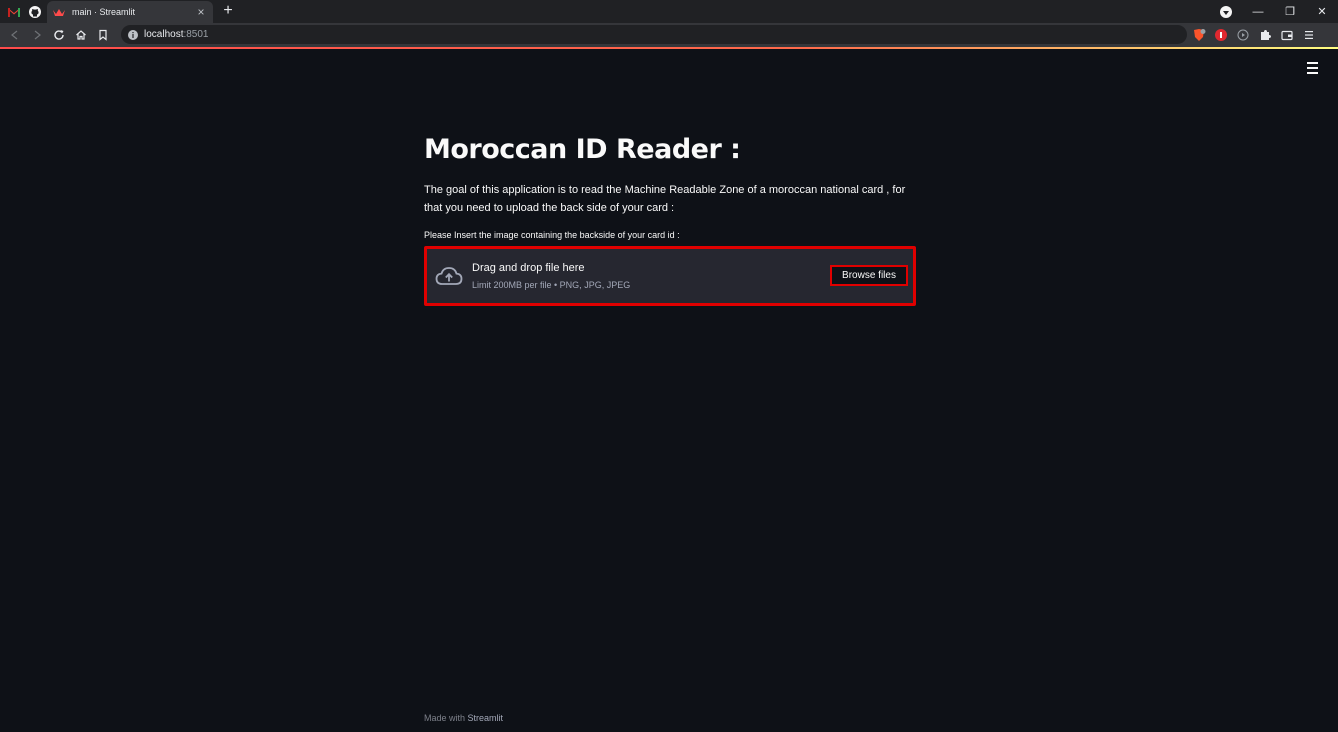 This screenshot has width=1338, height=732. I want to click on extension-red-button, so click(1221, 35).